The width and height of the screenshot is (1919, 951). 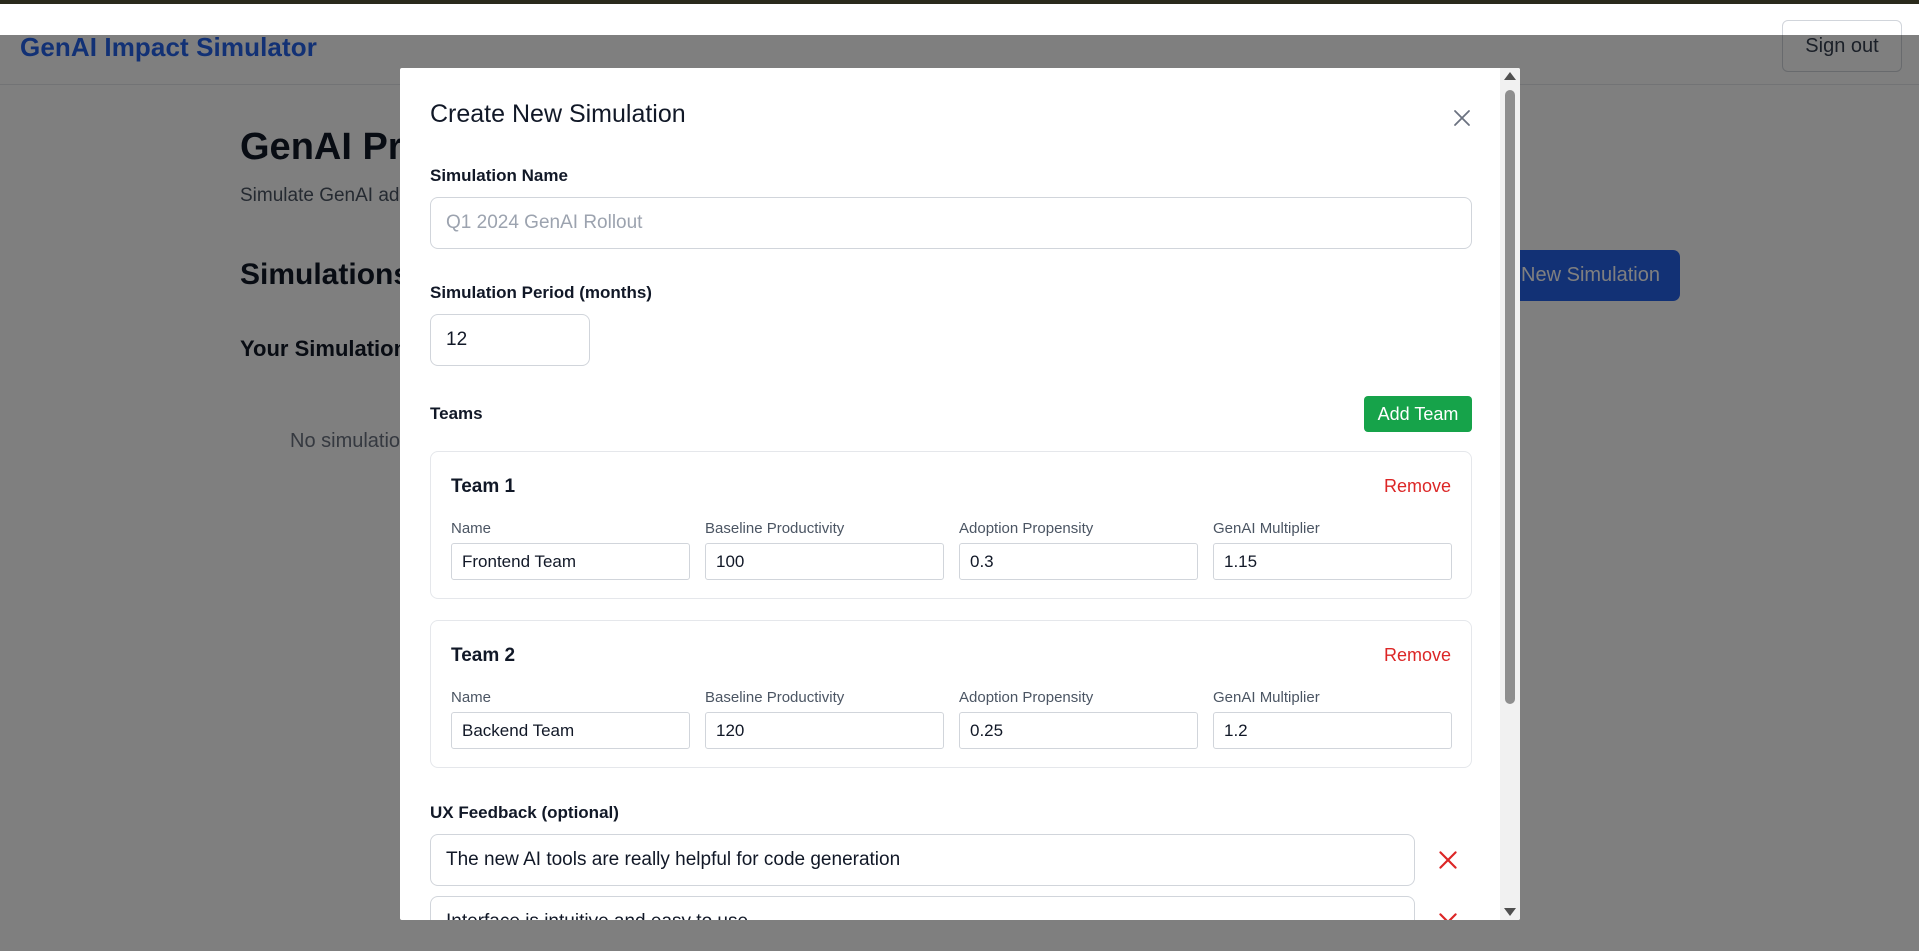 I want to click on simulation-name-input, so click(x=951, y=223).